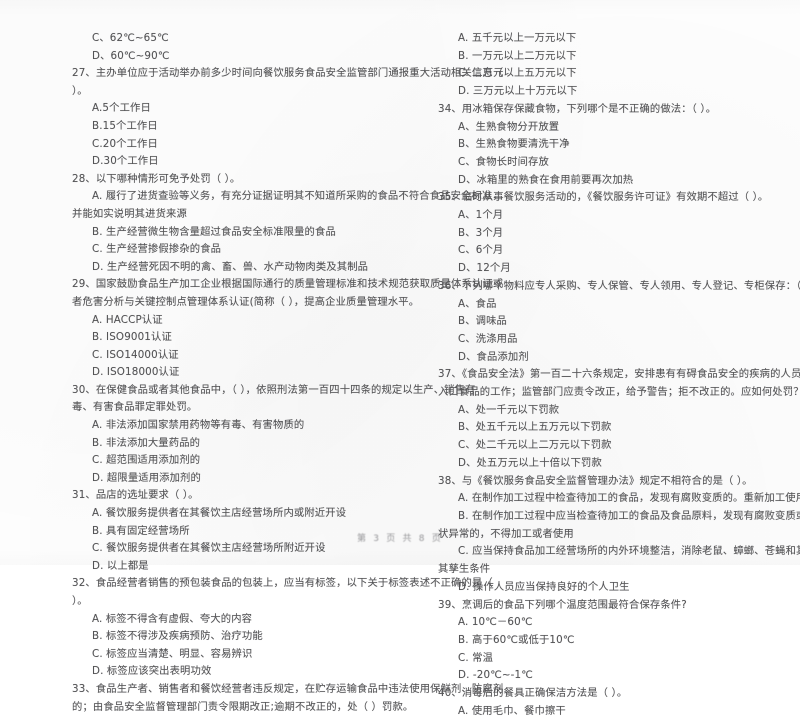 The height and width of the screenshot is (720, 800). Describe the element at coordinates (514, 144) in the screenshot. I see `option-line: B、生熟食物要清洗干净` at that location.